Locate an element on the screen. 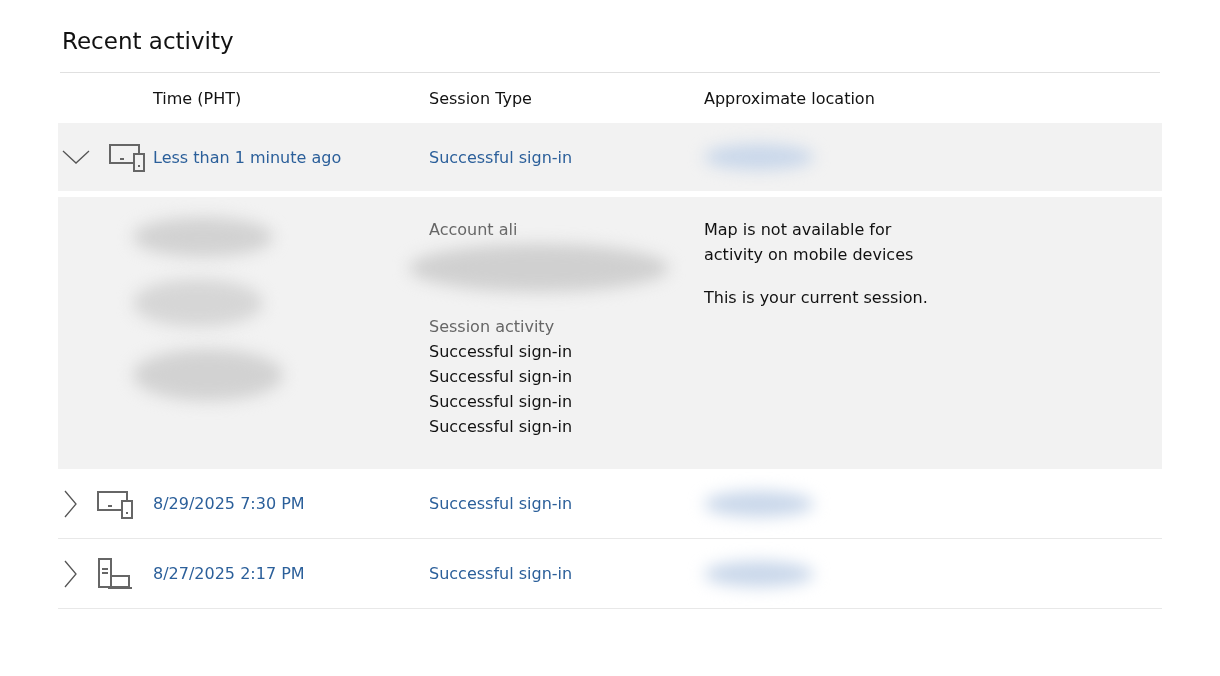 The width and height of the screenshot is (1220, 676). chevron-down-icon is located at coordinates (76, 157).